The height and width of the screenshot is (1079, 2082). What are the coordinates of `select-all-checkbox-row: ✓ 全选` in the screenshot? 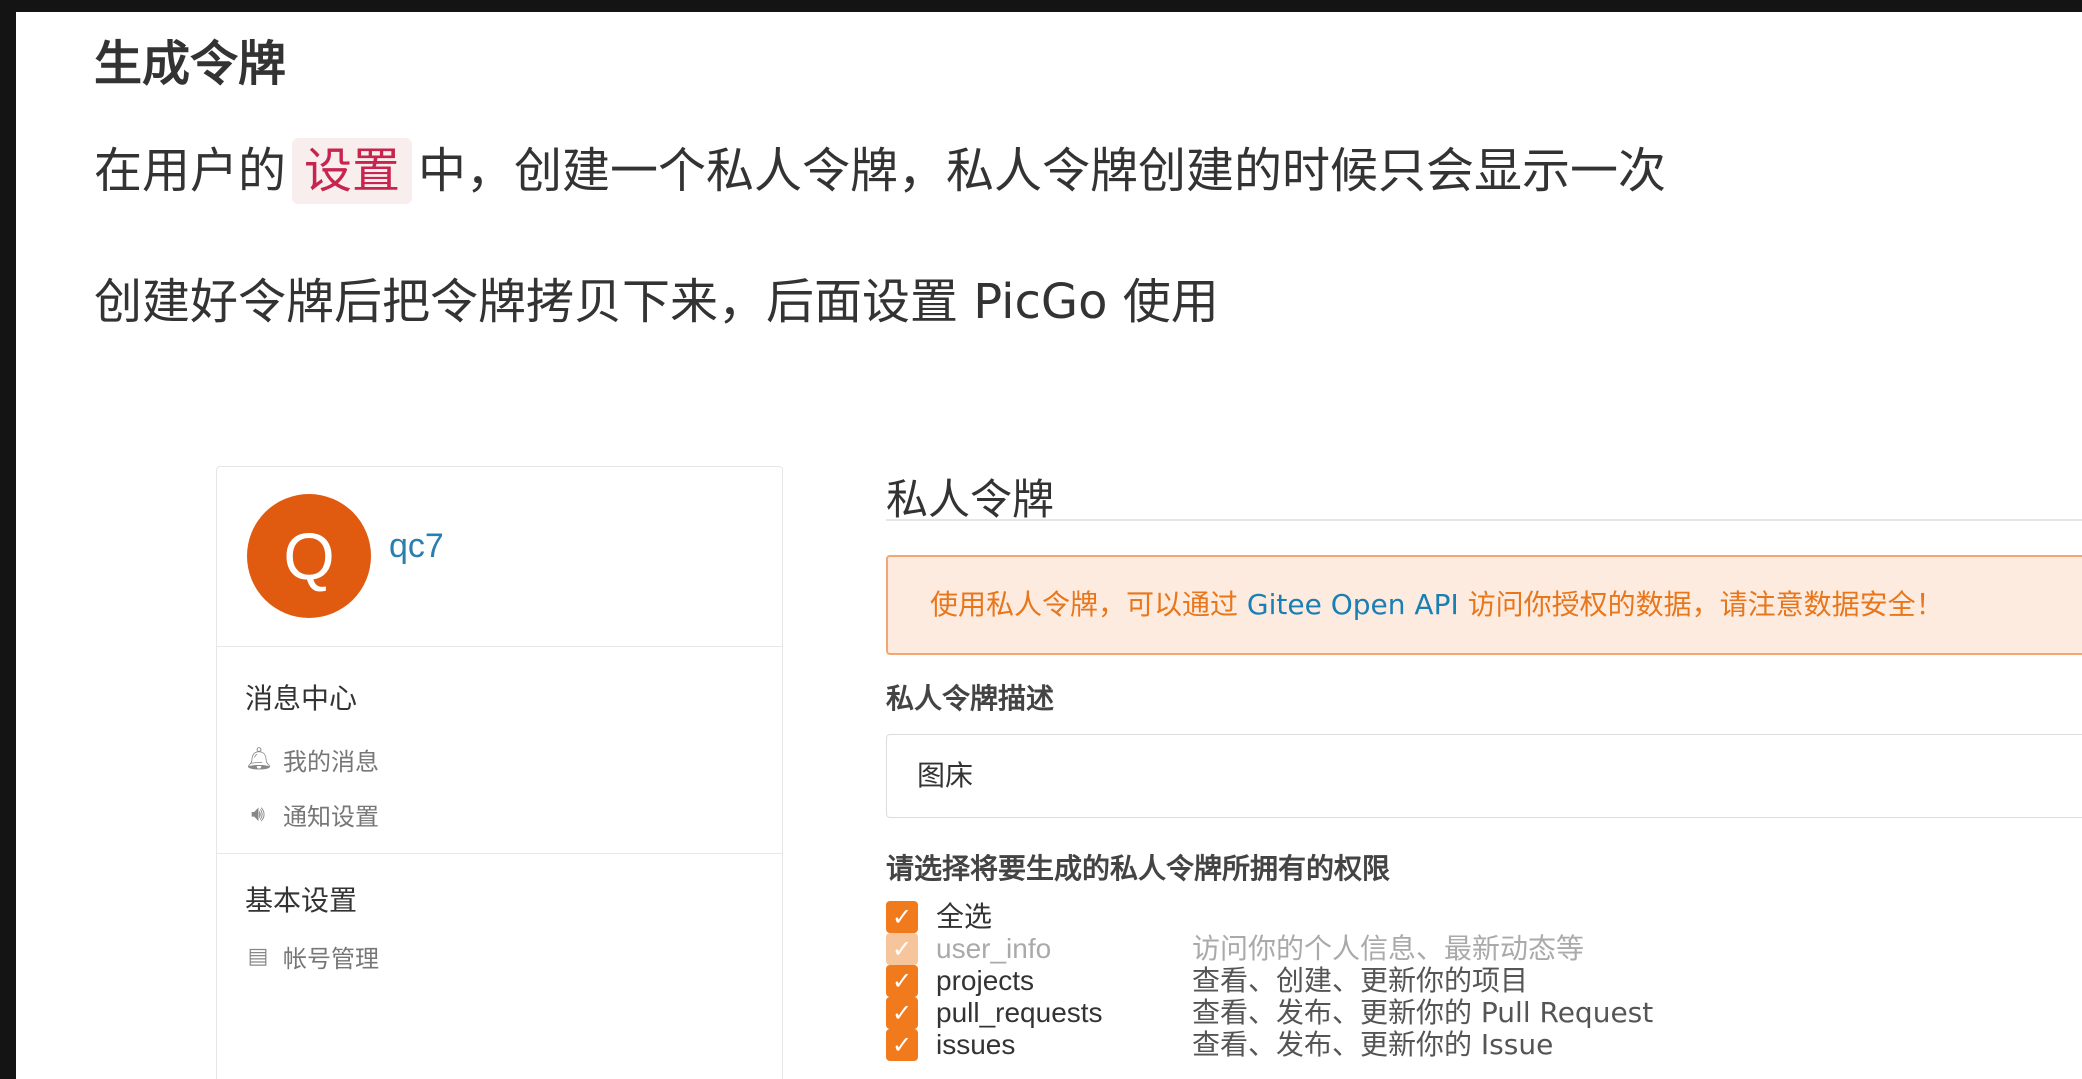 It's located at (939, 917).